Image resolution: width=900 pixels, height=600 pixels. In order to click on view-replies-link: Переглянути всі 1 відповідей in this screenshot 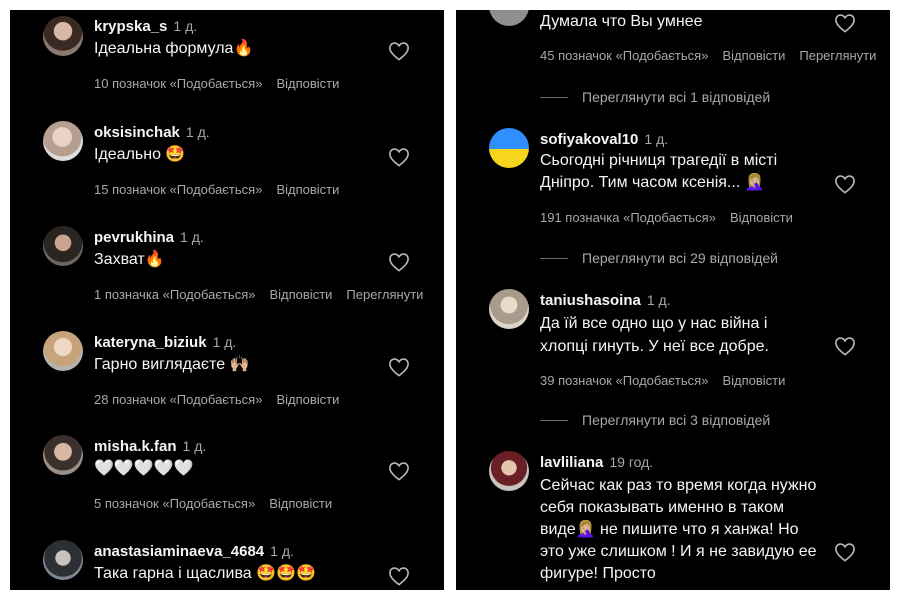, I will do `click(676, 97)`.